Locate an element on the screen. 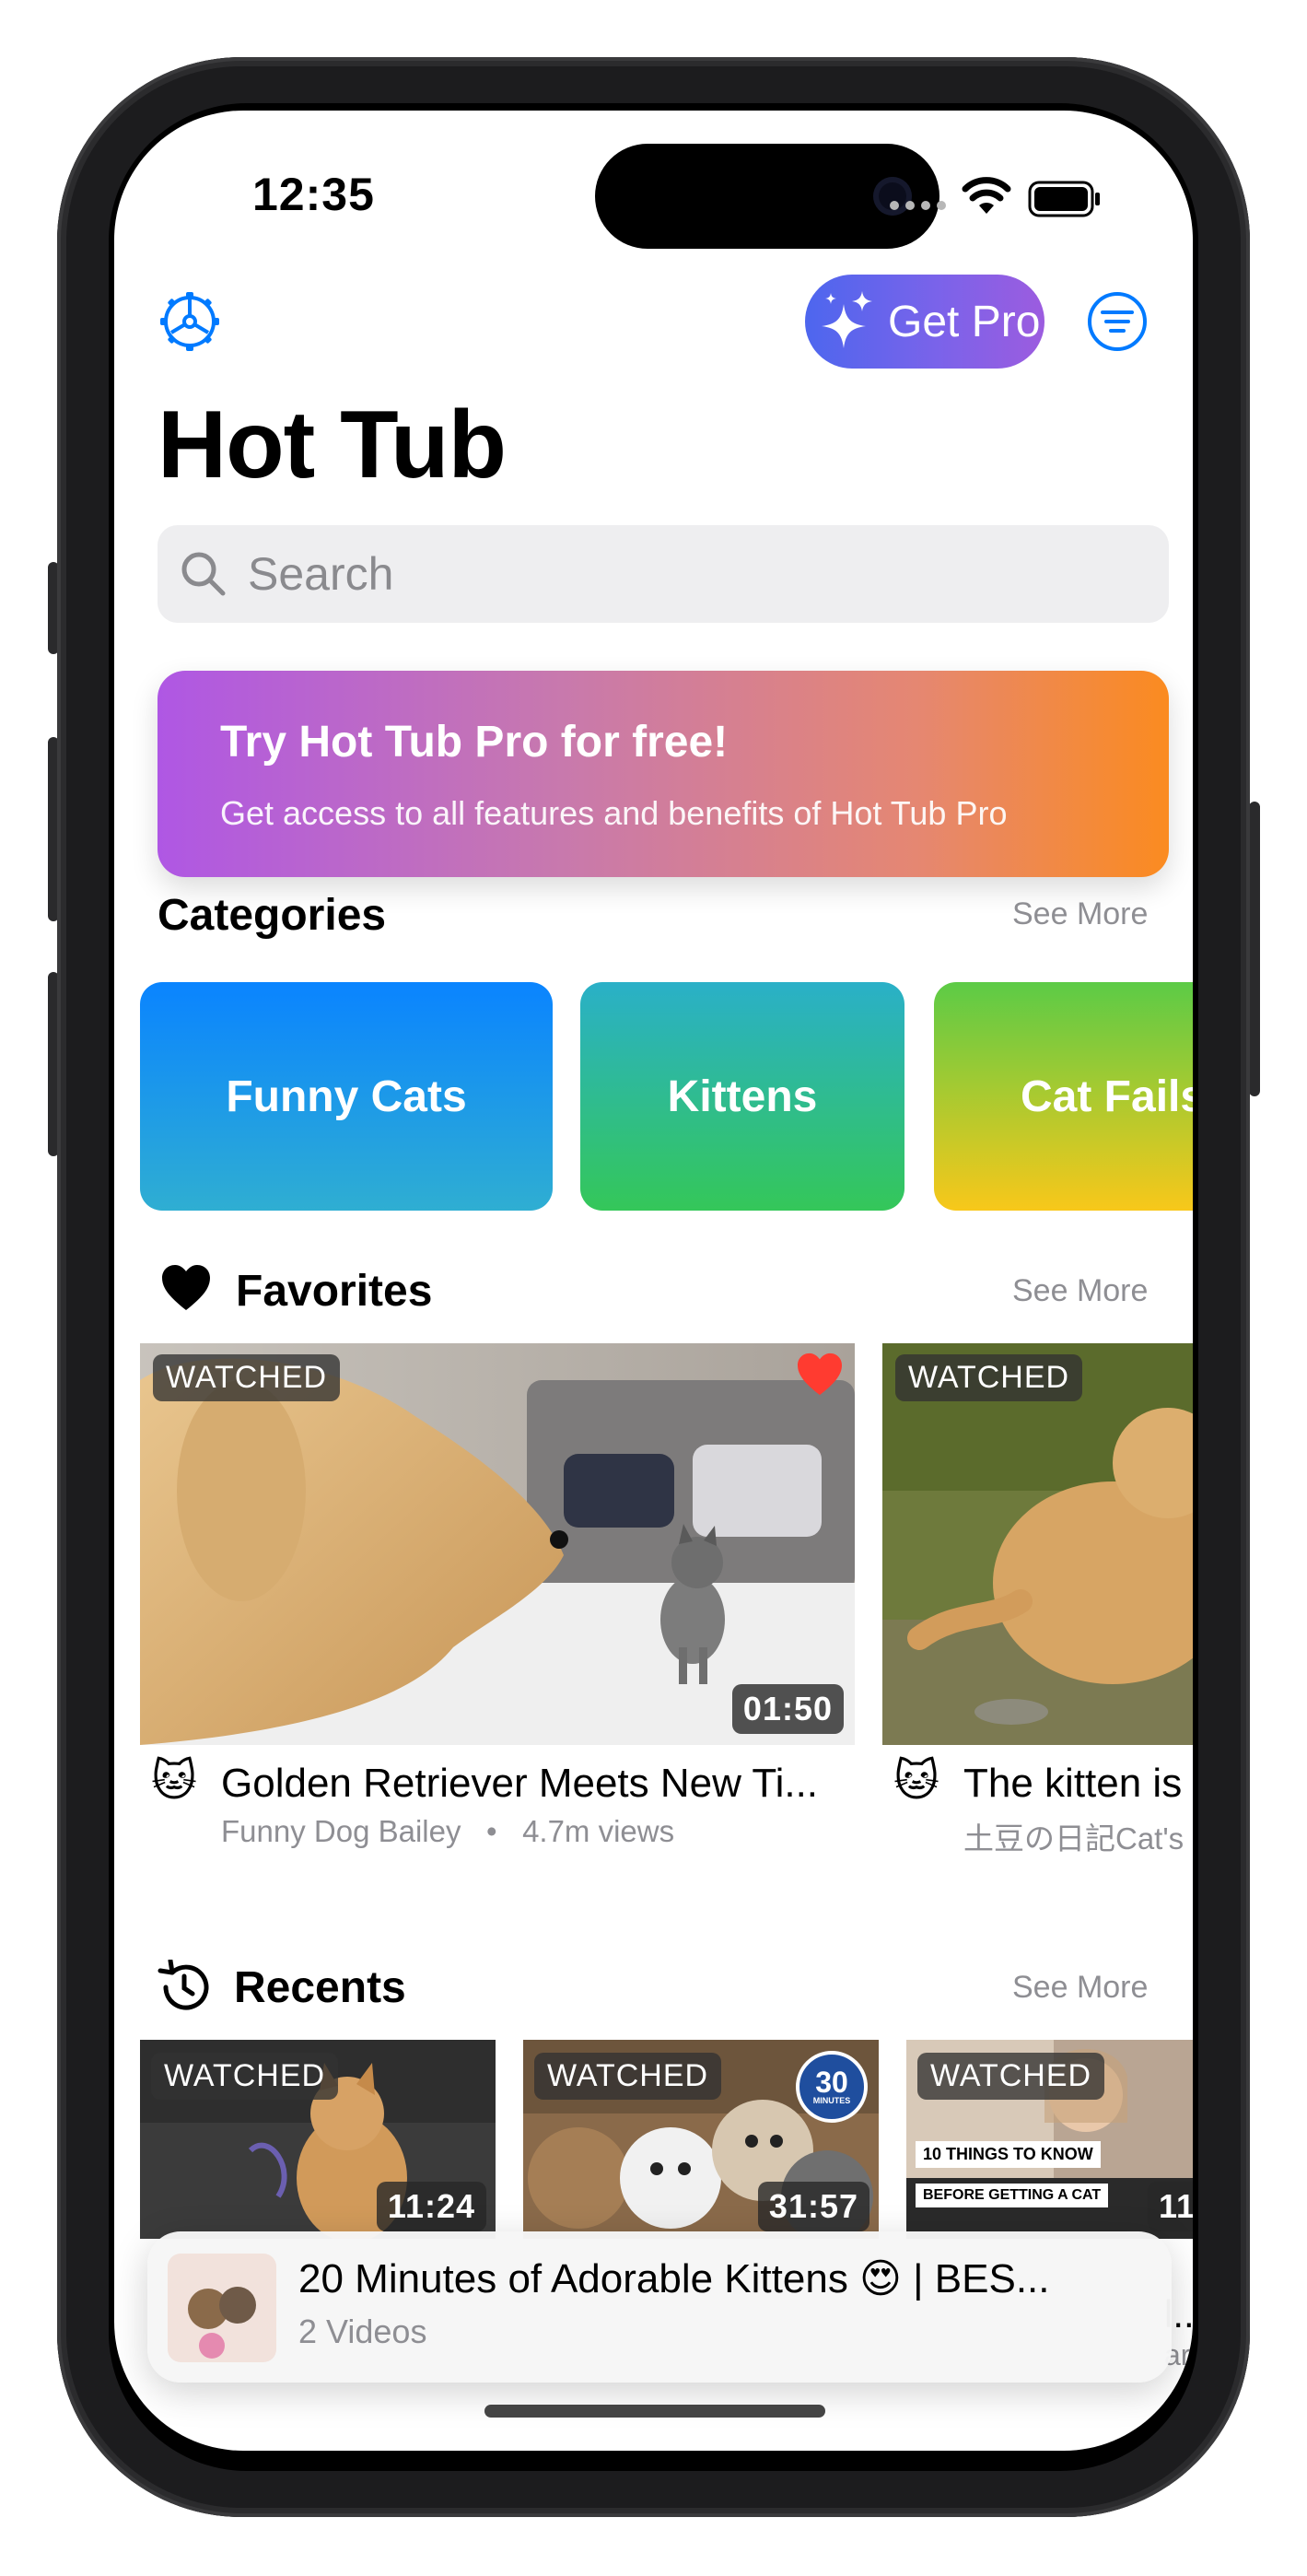 This screenshot has width=1307, height=2576. favorite-video-thumbnail: WATCHED is located at coordinates (1038, 1544).